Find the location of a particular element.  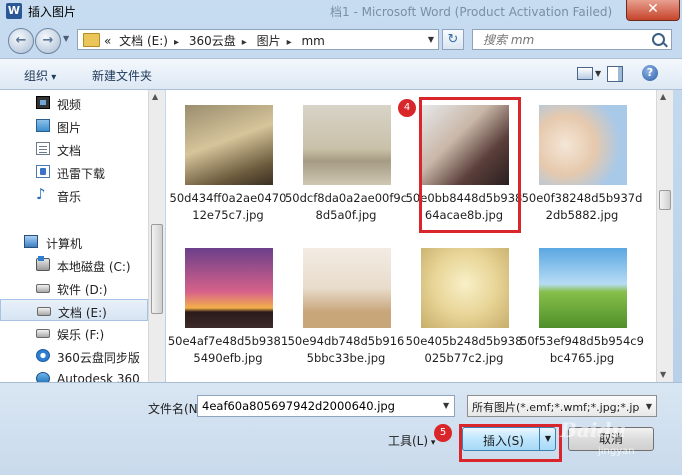

navigation-pane: 视频 图片 文档 迅雷下载 音乐 计算机 本地磁盘 (C:) 软件 (D:) is located at coordinates (82, 236).